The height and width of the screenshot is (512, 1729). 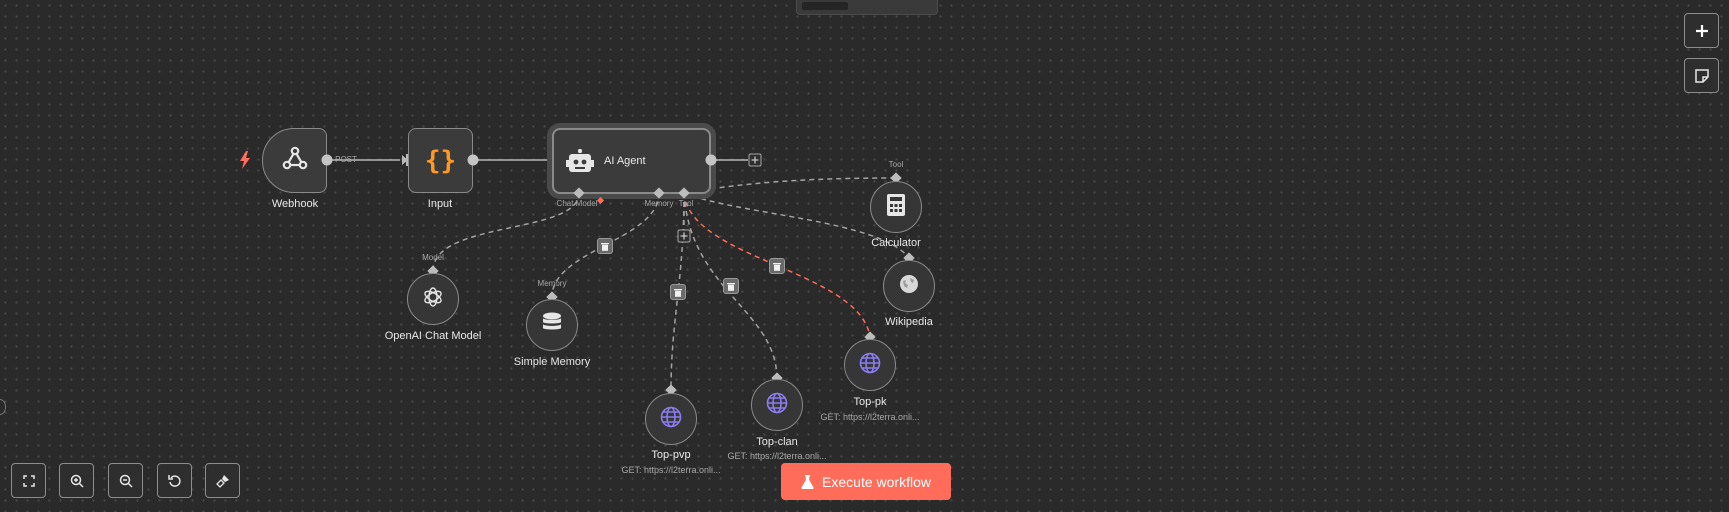 I want to click on openai-icon, so click(x=433, y=299).